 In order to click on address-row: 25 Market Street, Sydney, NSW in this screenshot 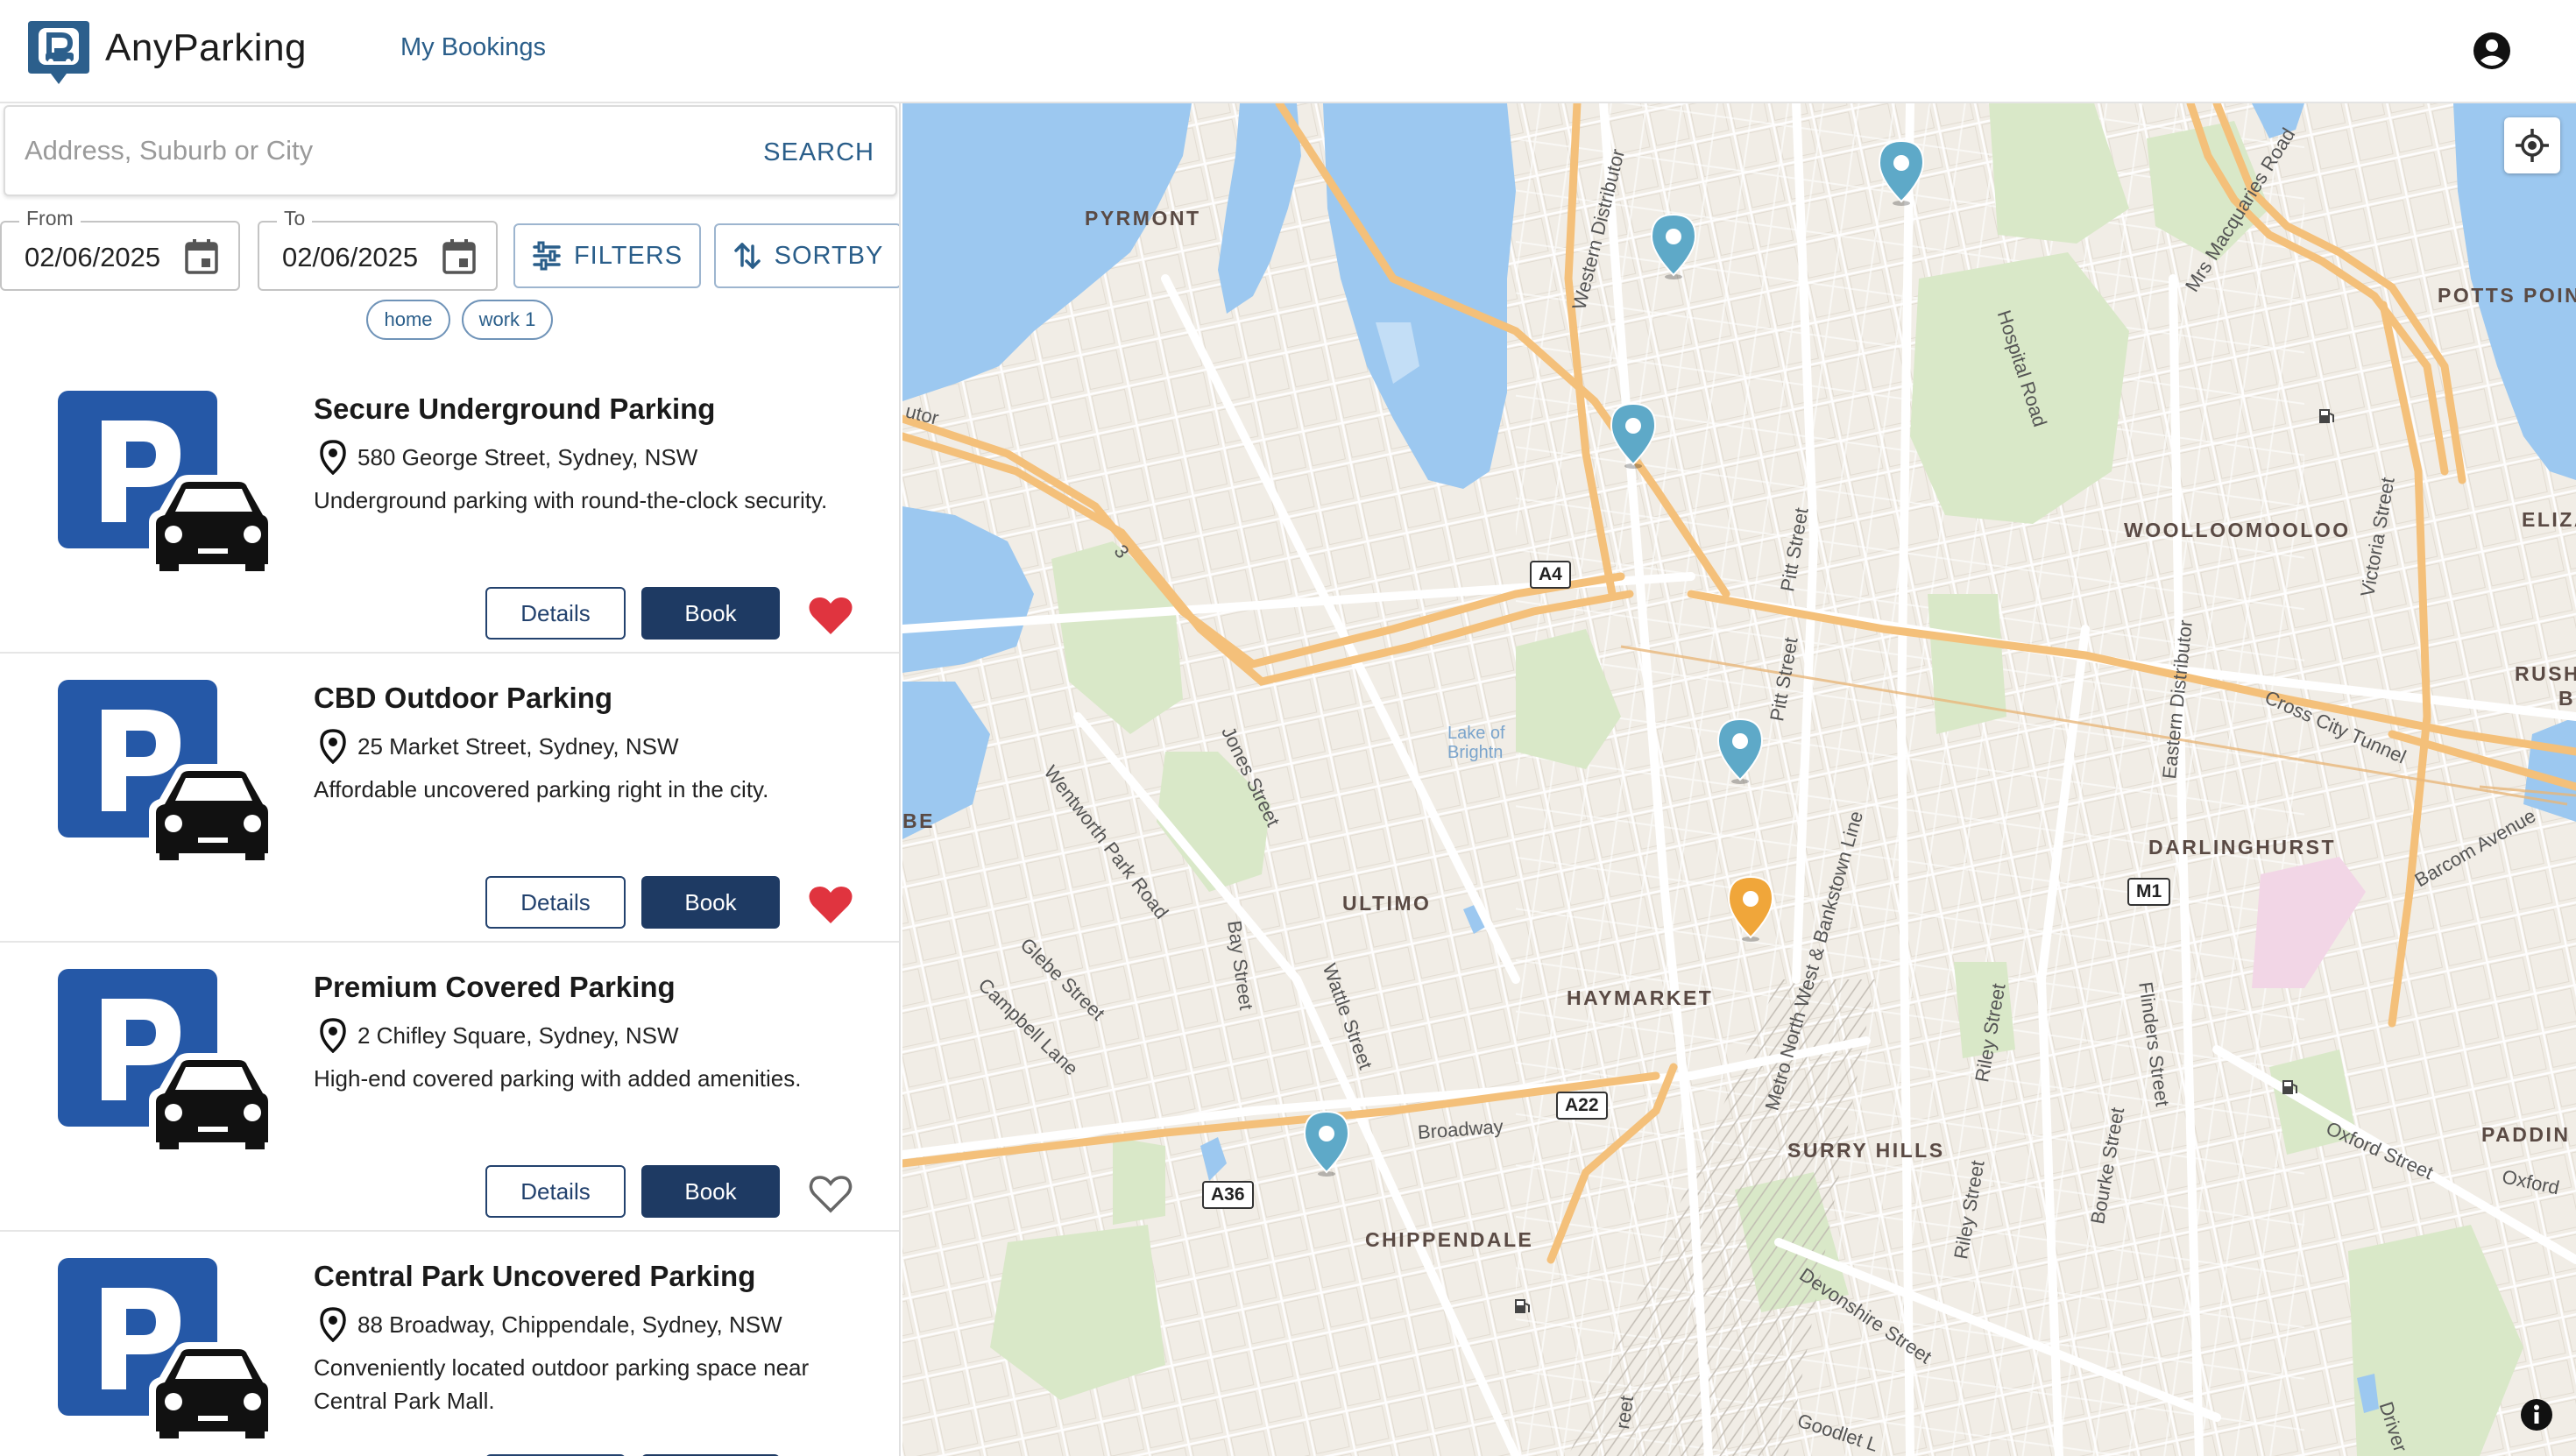, I will do `click(498, 746)`.